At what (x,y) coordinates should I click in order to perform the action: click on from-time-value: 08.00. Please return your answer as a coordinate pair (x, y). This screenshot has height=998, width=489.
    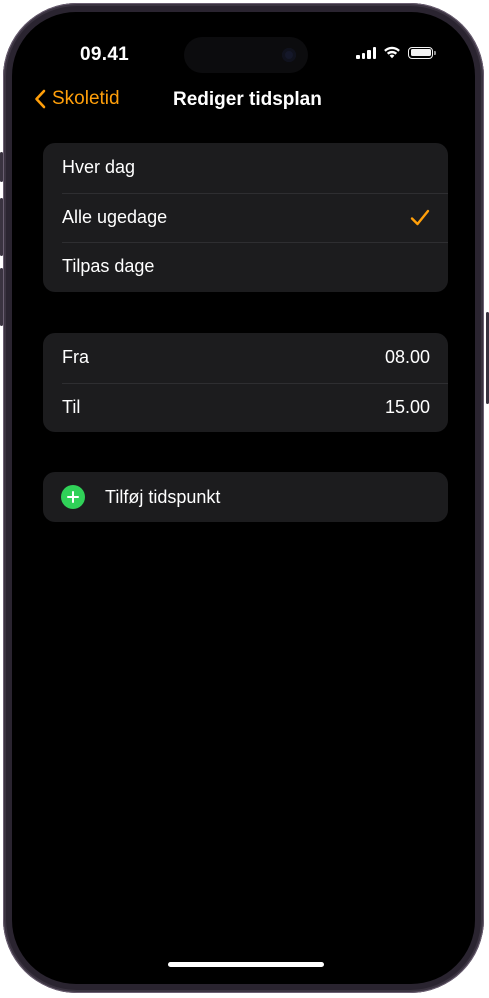
    Looking at the image, I should click on (407, 357).